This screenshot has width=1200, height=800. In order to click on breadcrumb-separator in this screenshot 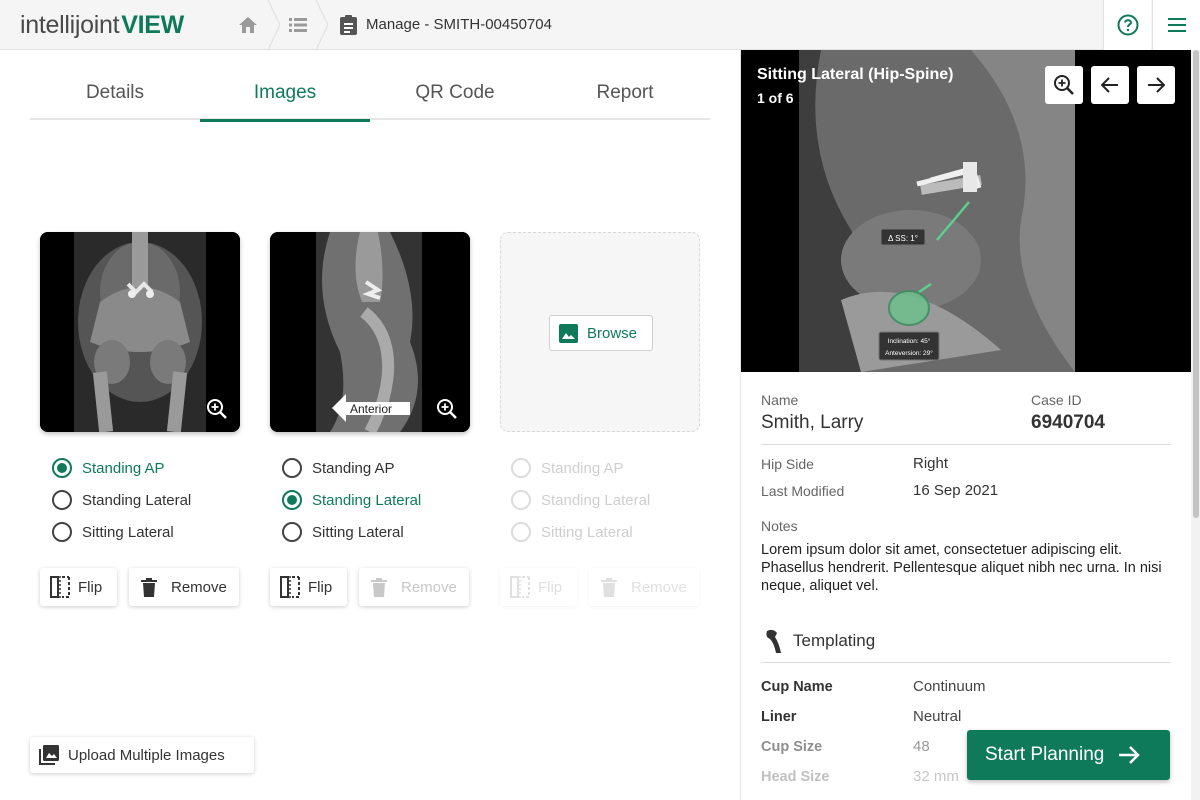, I will do `click(274, 25)`.